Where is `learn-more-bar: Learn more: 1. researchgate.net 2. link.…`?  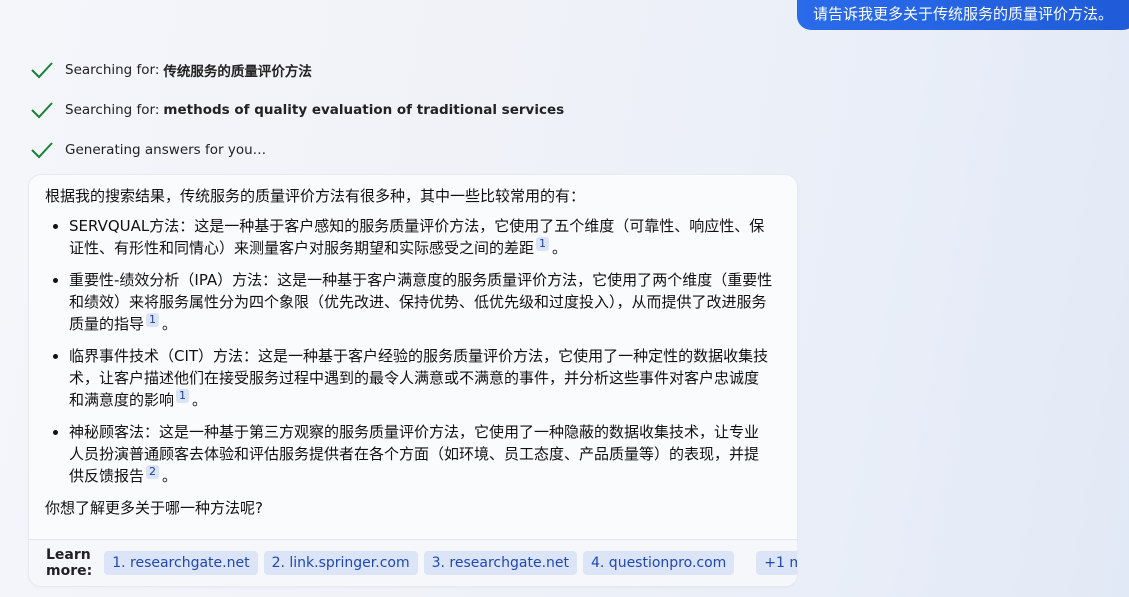 learn-more-bar: Learn more: 1. researchgate.net 2. link.… is located at coordinates (413, 562).